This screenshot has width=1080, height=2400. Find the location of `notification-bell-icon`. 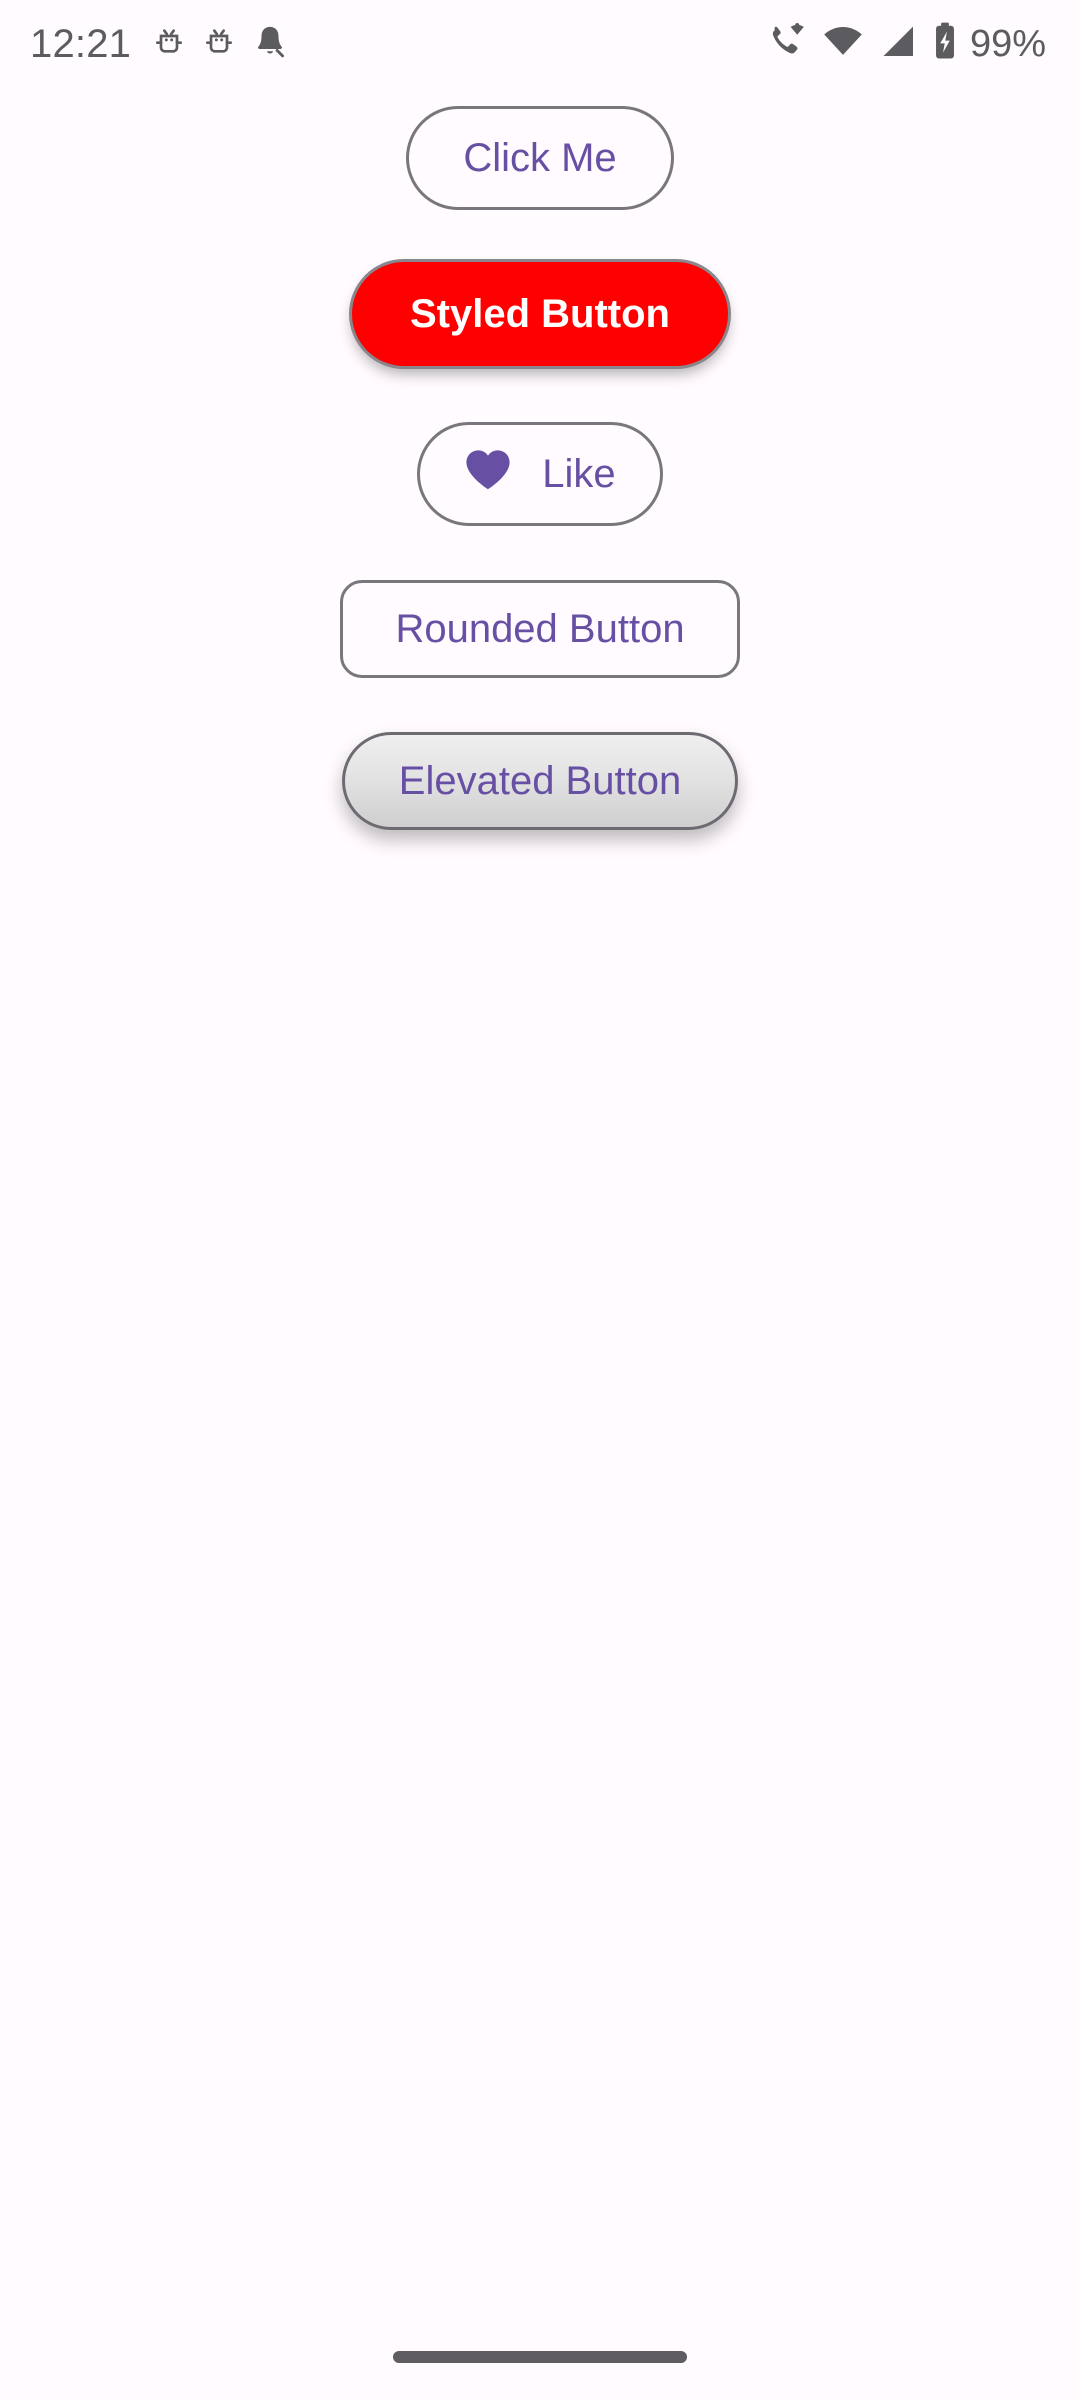

notification-bell-icon is located at coordinates (270, 44).